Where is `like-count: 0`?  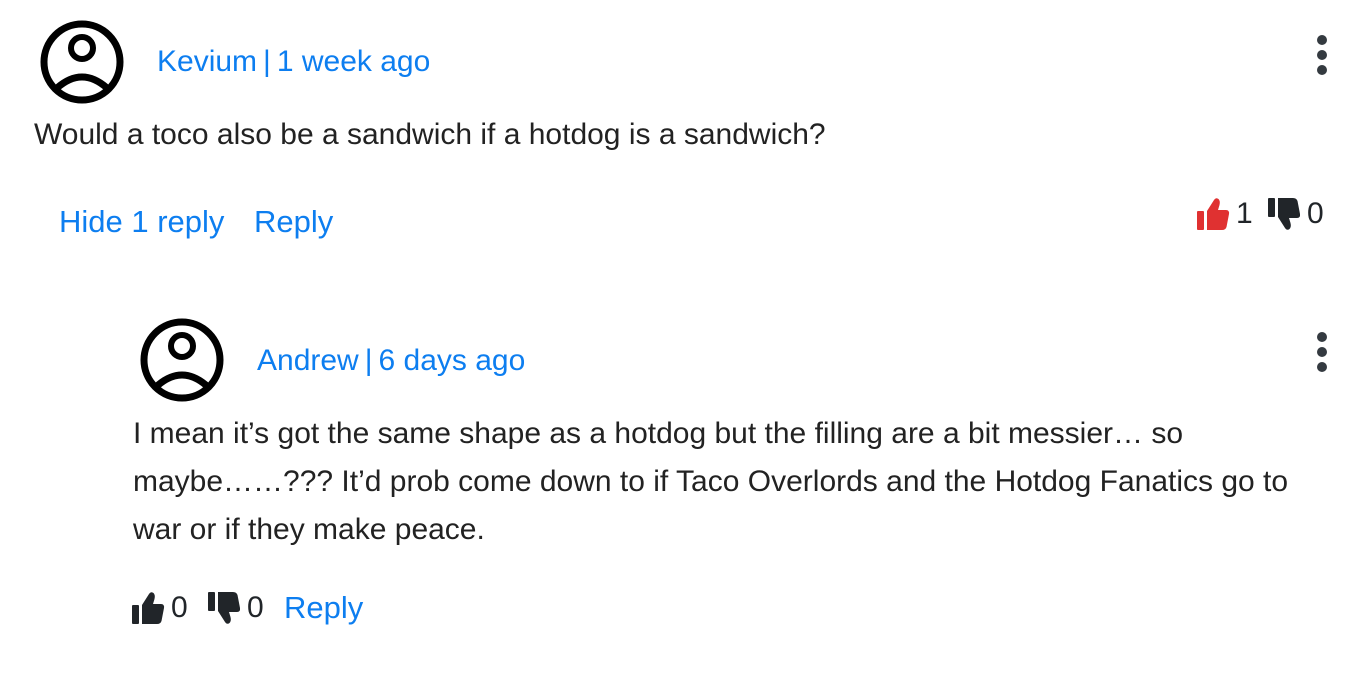
like-count: 0 is located at coordinates (179, 607).